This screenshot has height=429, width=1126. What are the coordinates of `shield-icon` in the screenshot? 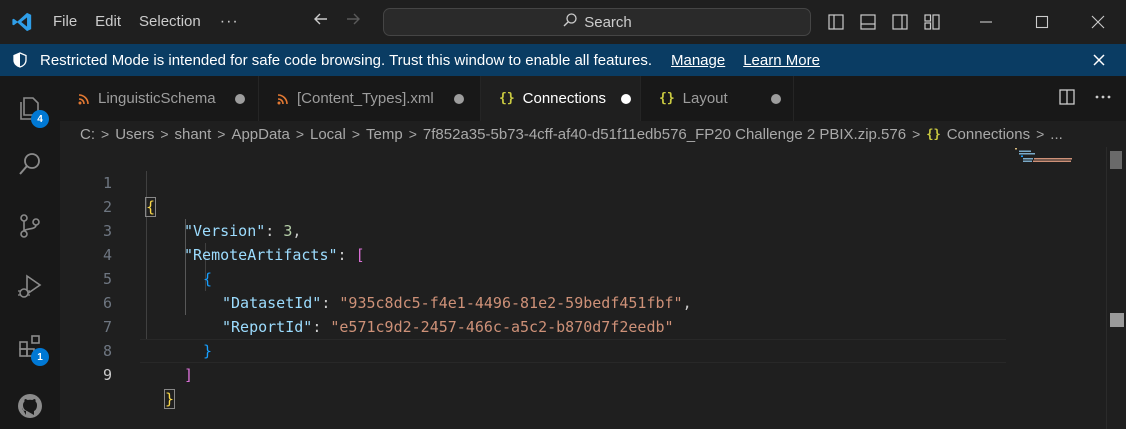 It's located at (20, 60).